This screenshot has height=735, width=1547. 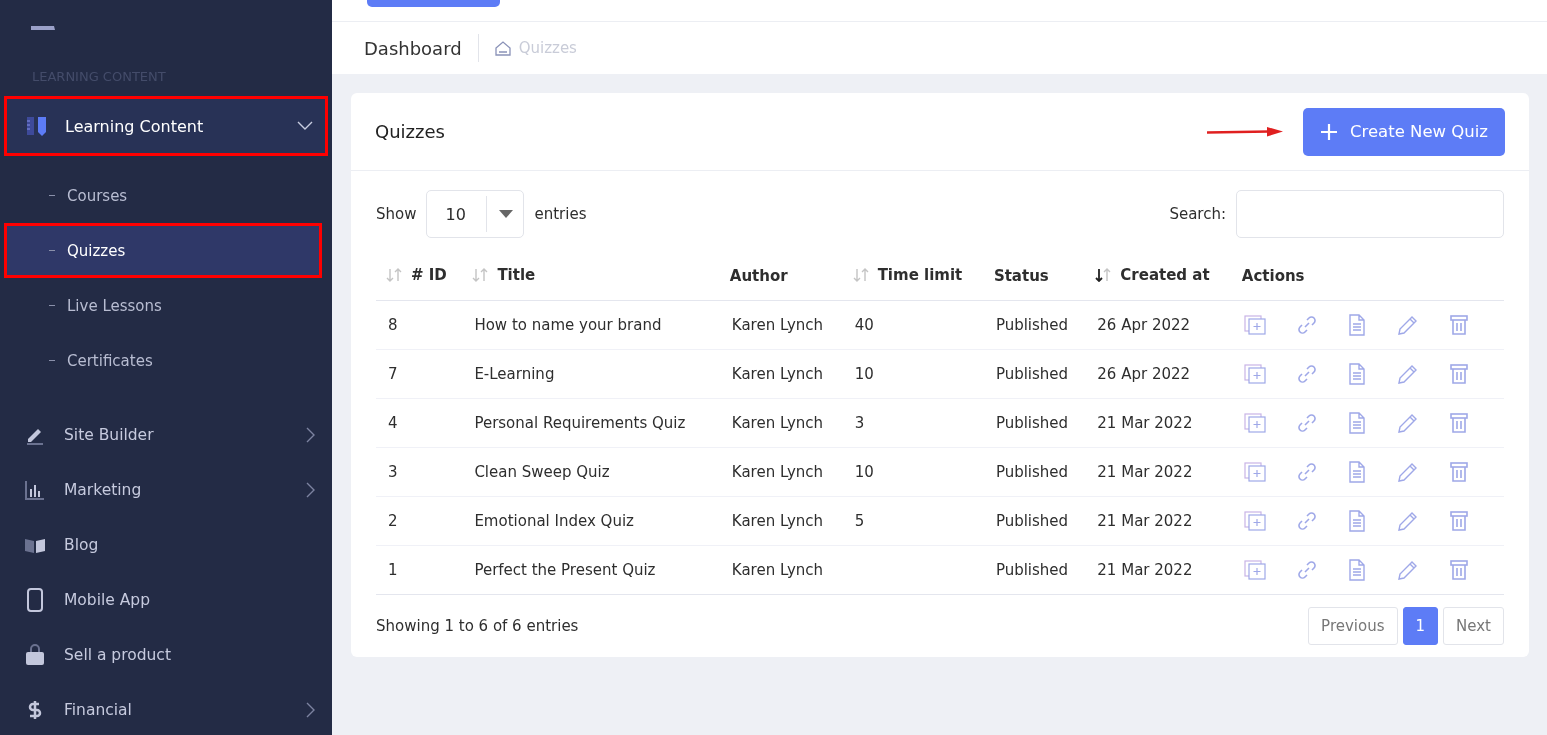 I want to click on table-cell: 40, so click(x=913, y=325).